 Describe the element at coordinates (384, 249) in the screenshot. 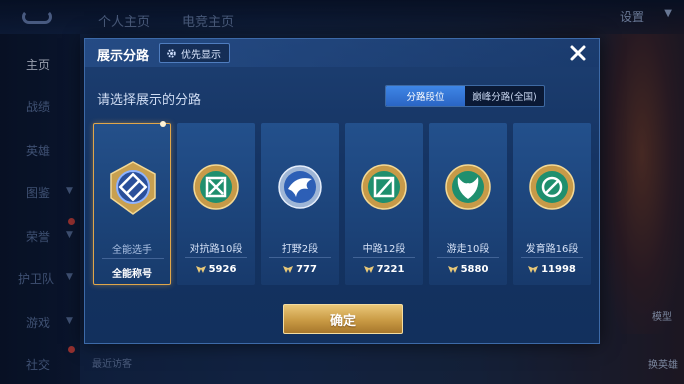

I see `lane-card-name: 中路12段` at that location.